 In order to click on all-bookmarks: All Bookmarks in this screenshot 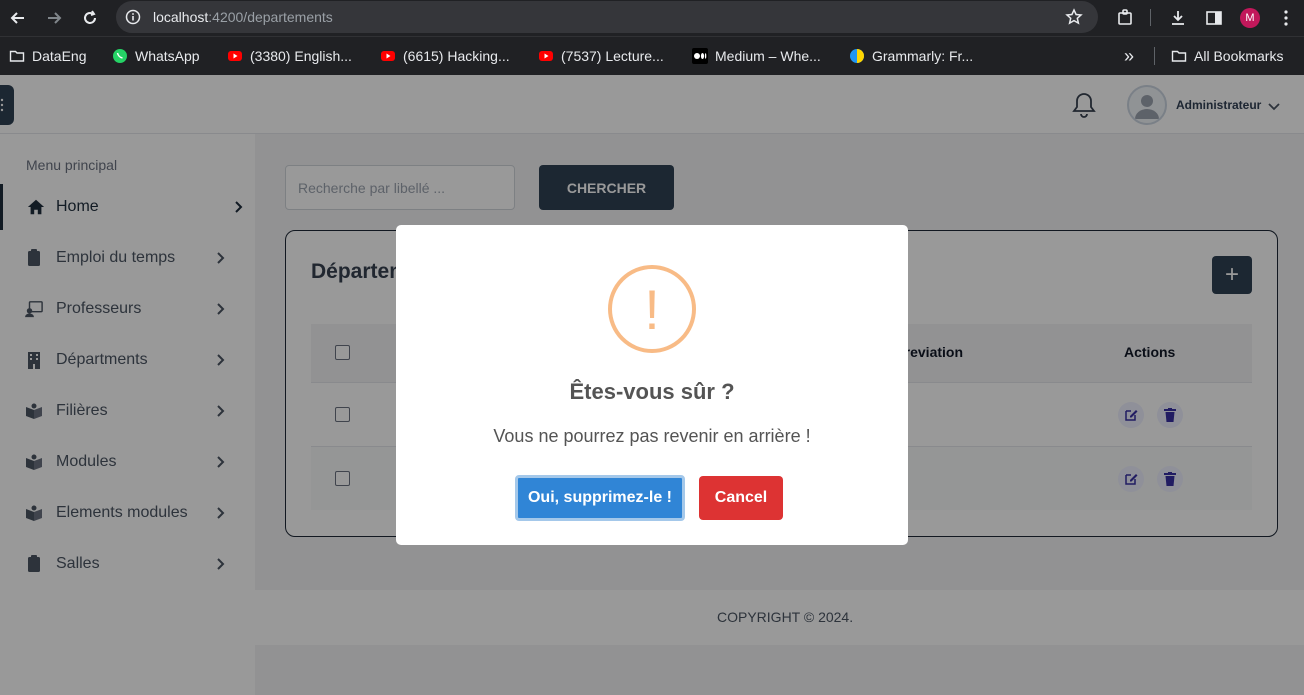, I will do `click(1227, 56)`.